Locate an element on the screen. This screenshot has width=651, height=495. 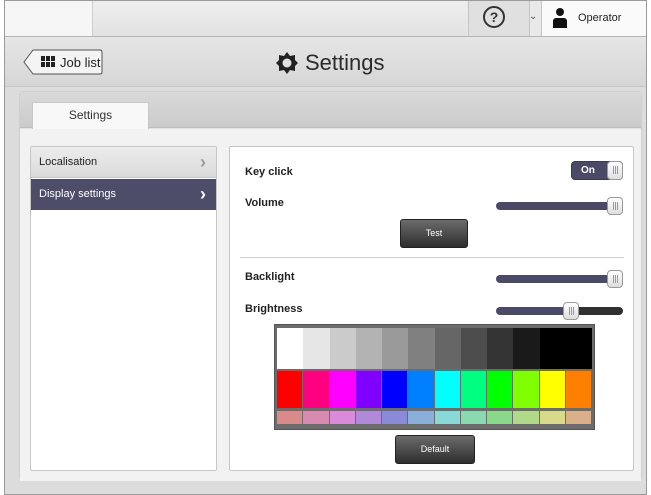
backlight-label: Backlight is located at coordinates (270, 277).